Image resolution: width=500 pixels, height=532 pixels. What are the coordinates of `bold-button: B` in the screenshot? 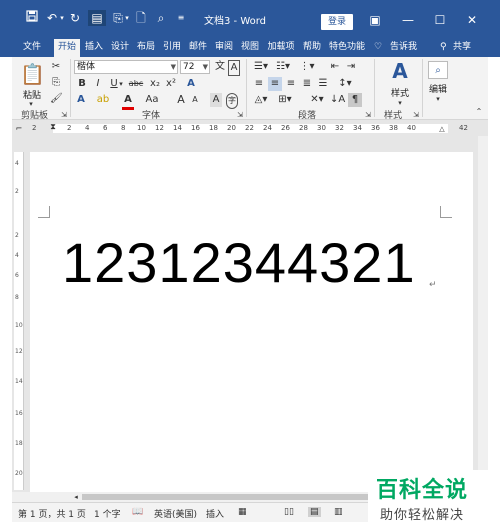 It's located at (82, 84).